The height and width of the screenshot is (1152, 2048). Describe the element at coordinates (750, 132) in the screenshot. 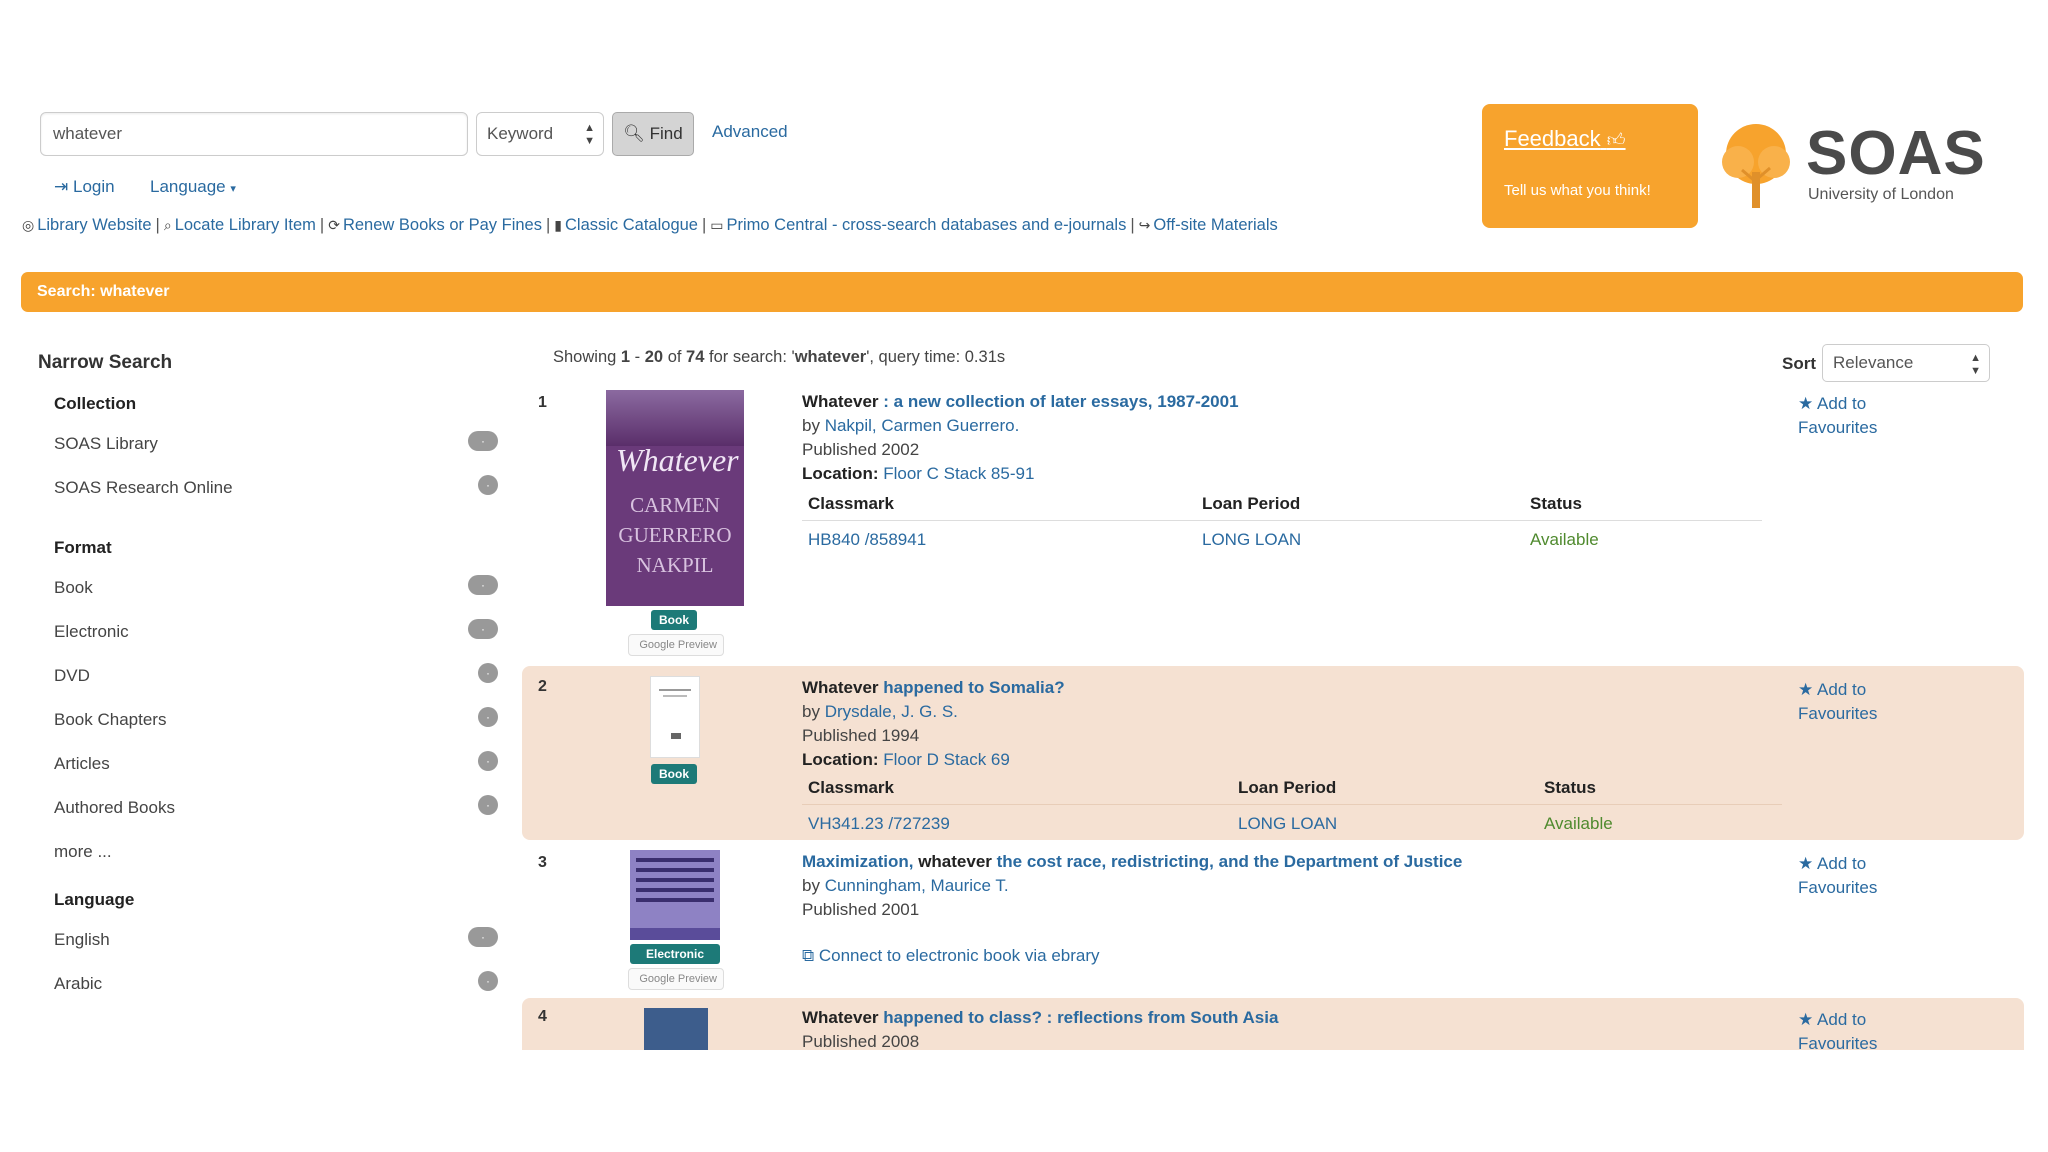

I see `advanced-search-link: Advanced` at that location.